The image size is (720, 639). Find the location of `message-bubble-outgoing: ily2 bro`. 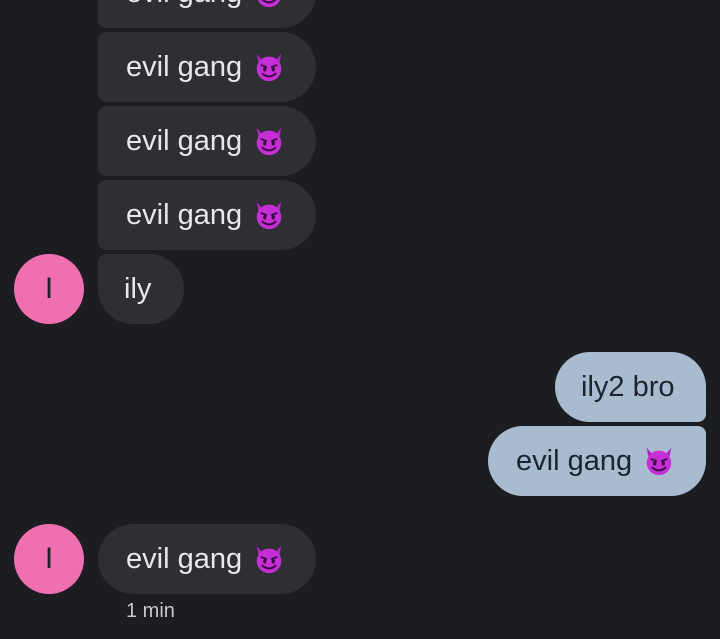

message-bubble-outgoing: ily2 bro is located at coordinates (630, 387).